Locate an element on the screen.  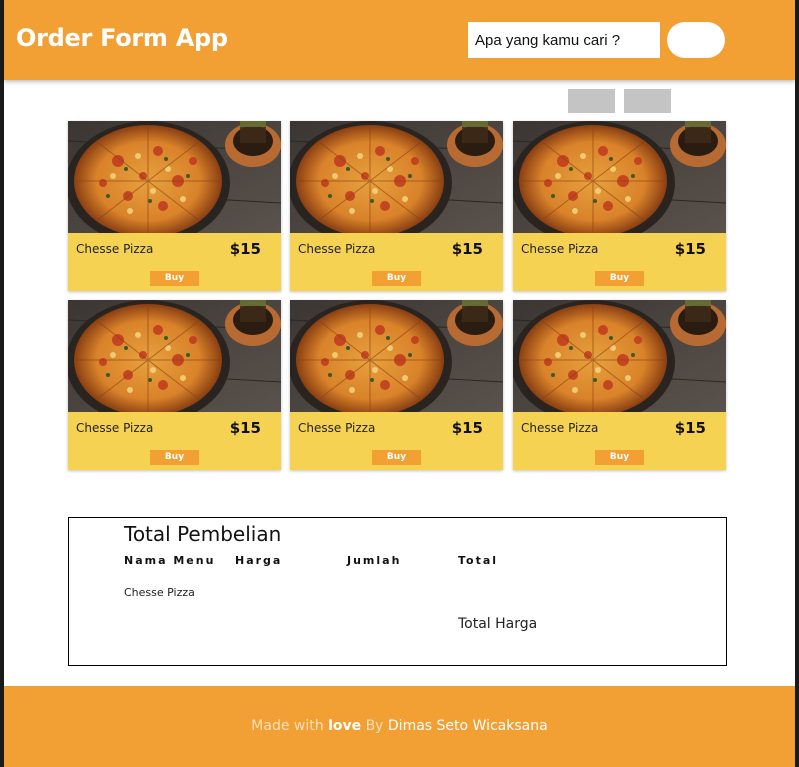
footer-credit: Made with love By Dimas Seto Wicaksana is located at coordinates (399, 726).